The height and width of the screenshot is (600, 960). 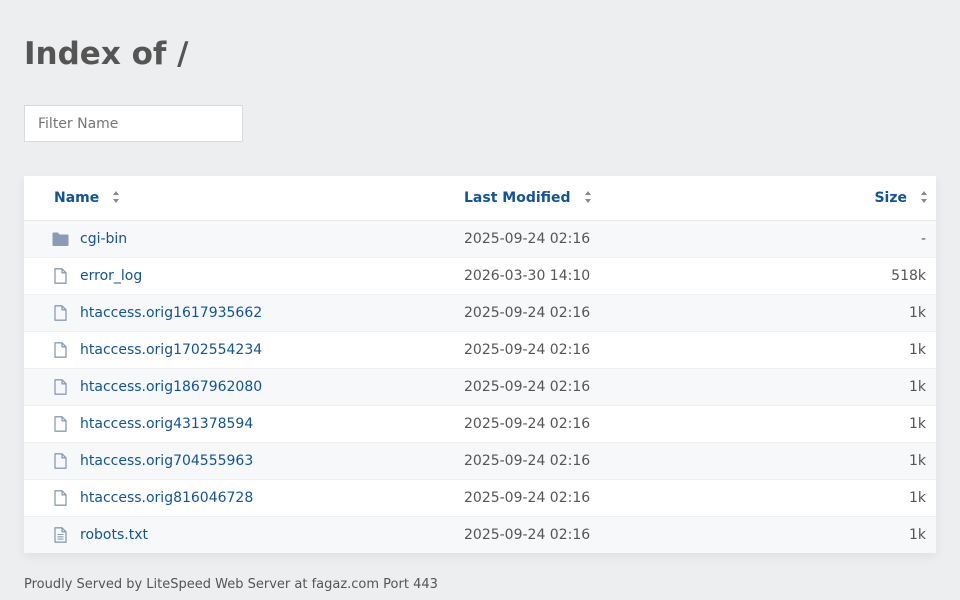 What do you see at coordinates (527, 276) in the screenshot?
I see `last-modified-cell: 2026-03-30 14:10` at bounding box center [527, 276].